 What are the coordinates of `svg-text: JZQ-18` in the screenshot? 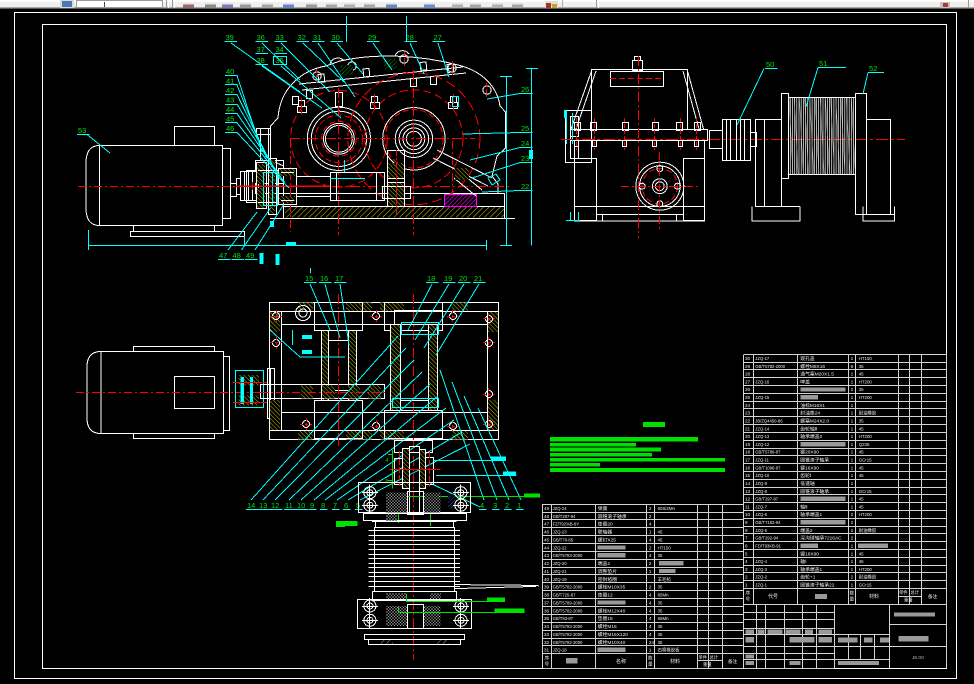 It's located at (560, 650).